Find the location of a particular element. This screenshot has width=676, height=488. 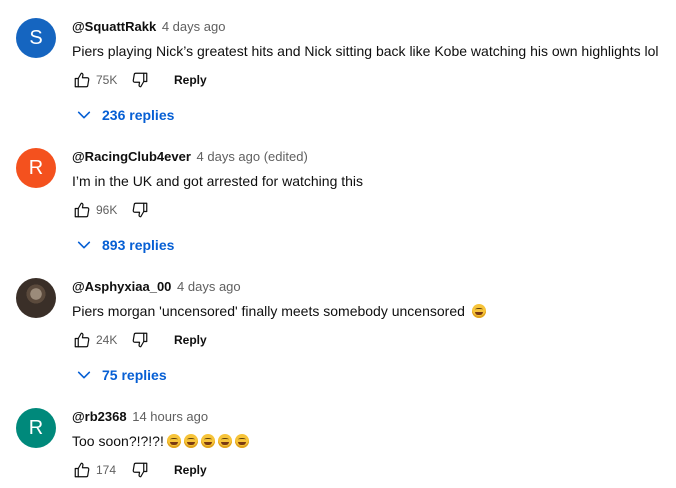

comment-author: @RacingClub4ever is located at coordinates (131, 156).